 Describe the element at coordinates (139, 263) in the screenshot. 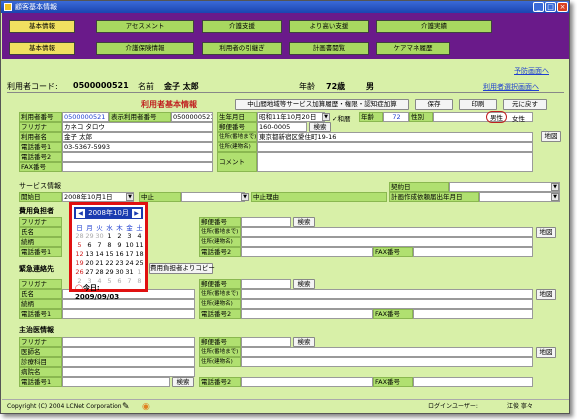

I see `calendar-day: 25` at that location.